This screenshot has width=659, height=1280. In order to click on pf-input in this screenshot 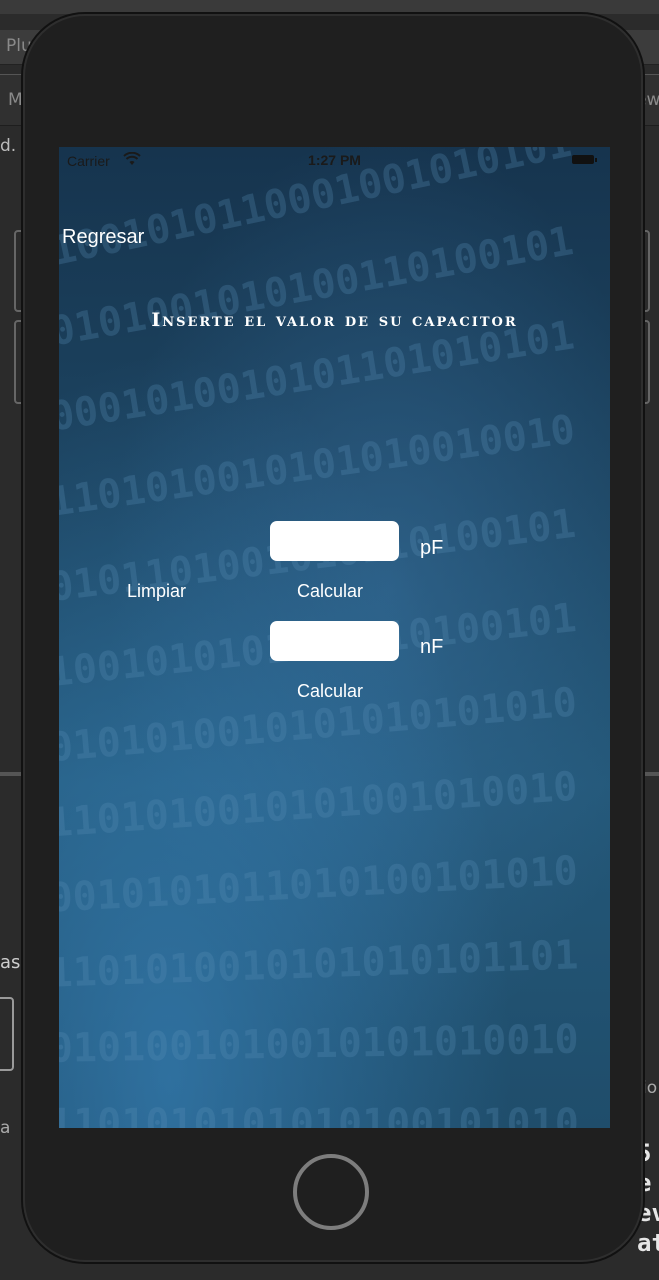, I will do `click(334, 541)`.